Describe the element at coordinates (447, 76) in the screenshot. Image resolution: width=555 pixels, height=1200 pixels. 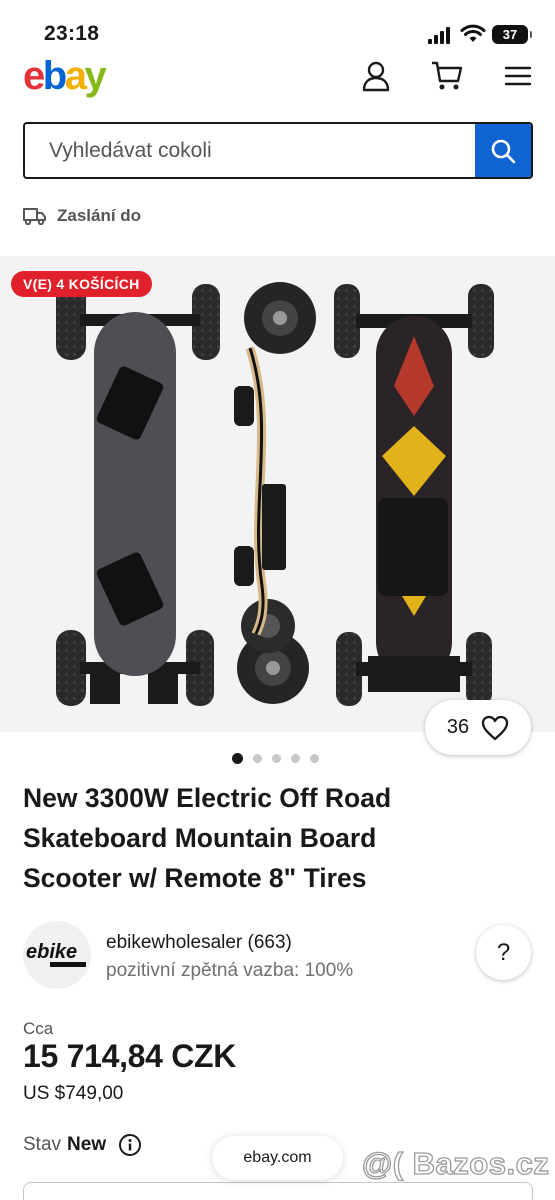
I see `cart-icon` at that location.